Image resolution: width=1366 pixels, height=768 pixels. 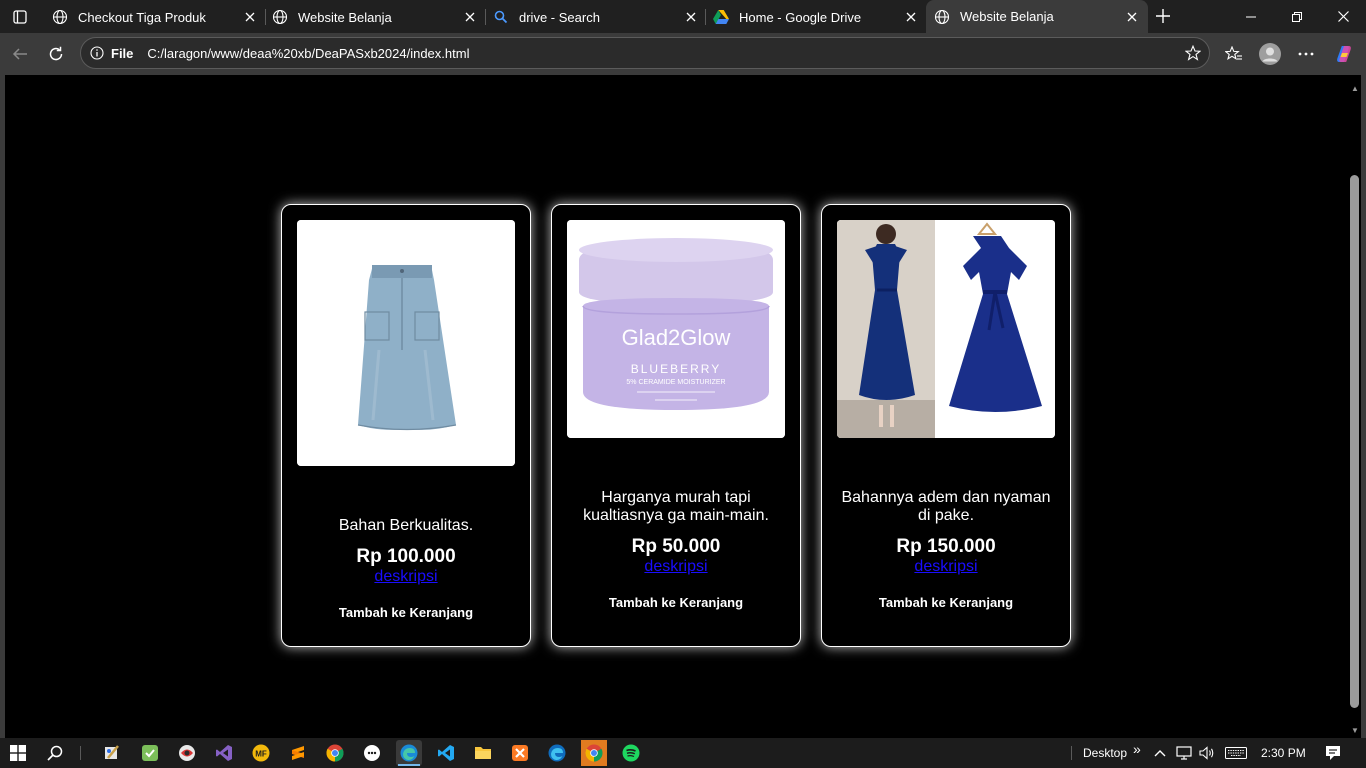 I want to click on paint-icon, so click(x=112, y=752).